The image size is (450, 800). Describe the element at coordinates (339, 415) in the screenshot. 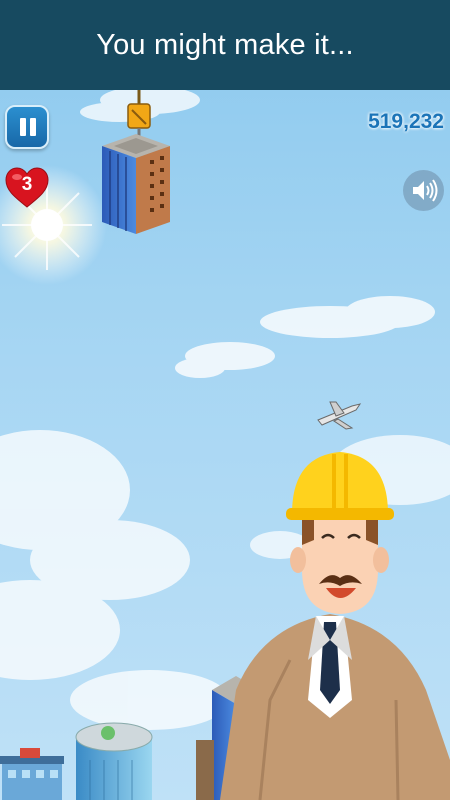

I see `airplane` at that location.